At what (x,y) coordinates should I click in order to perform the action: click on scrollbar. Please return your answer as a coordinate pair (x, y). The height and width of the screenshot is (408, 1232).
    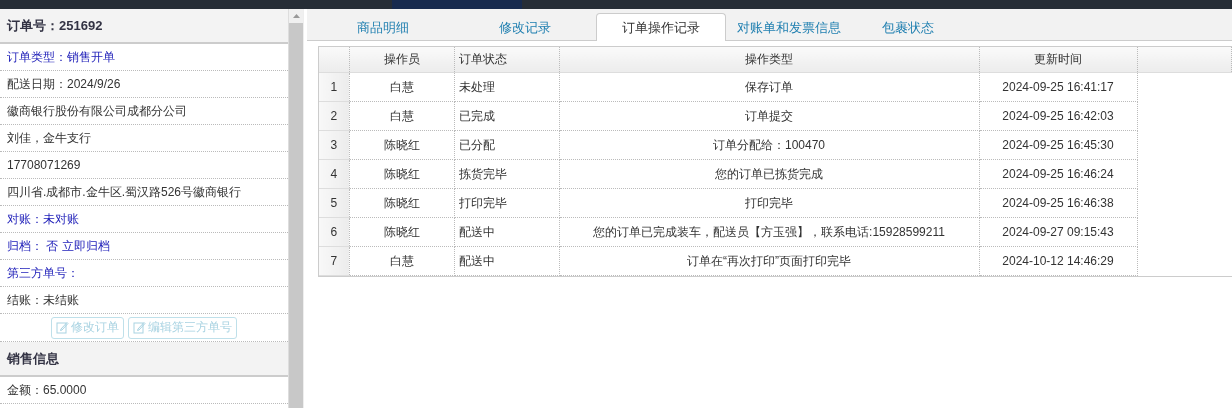
    Looking at the image, I should click on (296, 208).